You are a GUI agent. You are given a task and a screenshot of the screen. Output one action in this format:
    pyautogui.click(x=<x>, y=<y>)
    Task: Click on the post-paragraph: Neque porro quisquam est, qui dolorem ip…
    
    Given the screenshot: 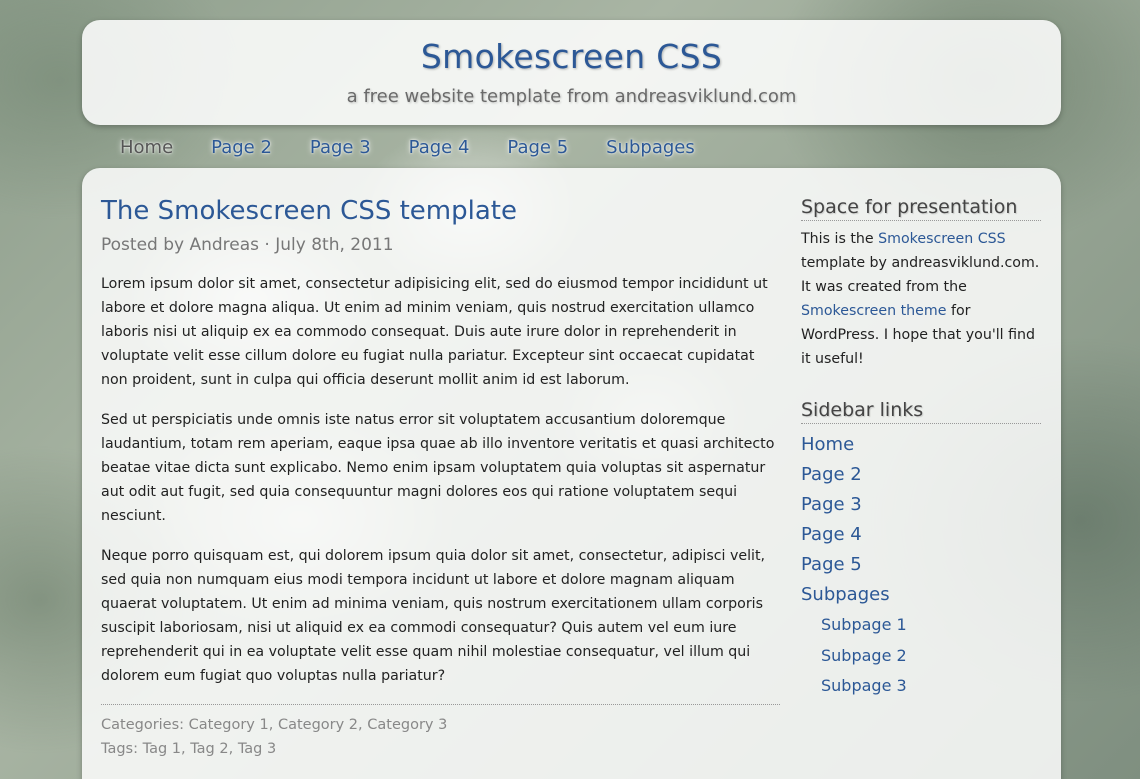 What is the action you would take?
    pyautogui.click(x=433, y=616)
    